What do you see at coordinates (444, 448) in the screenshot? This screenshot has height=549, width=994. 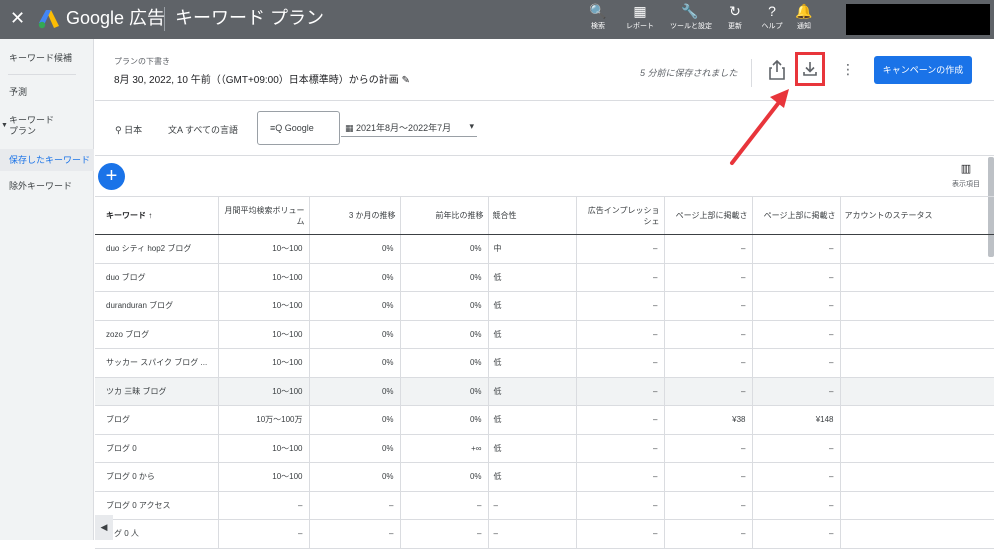 I see `table-cell: +∞` at bounding box center [444, 448].